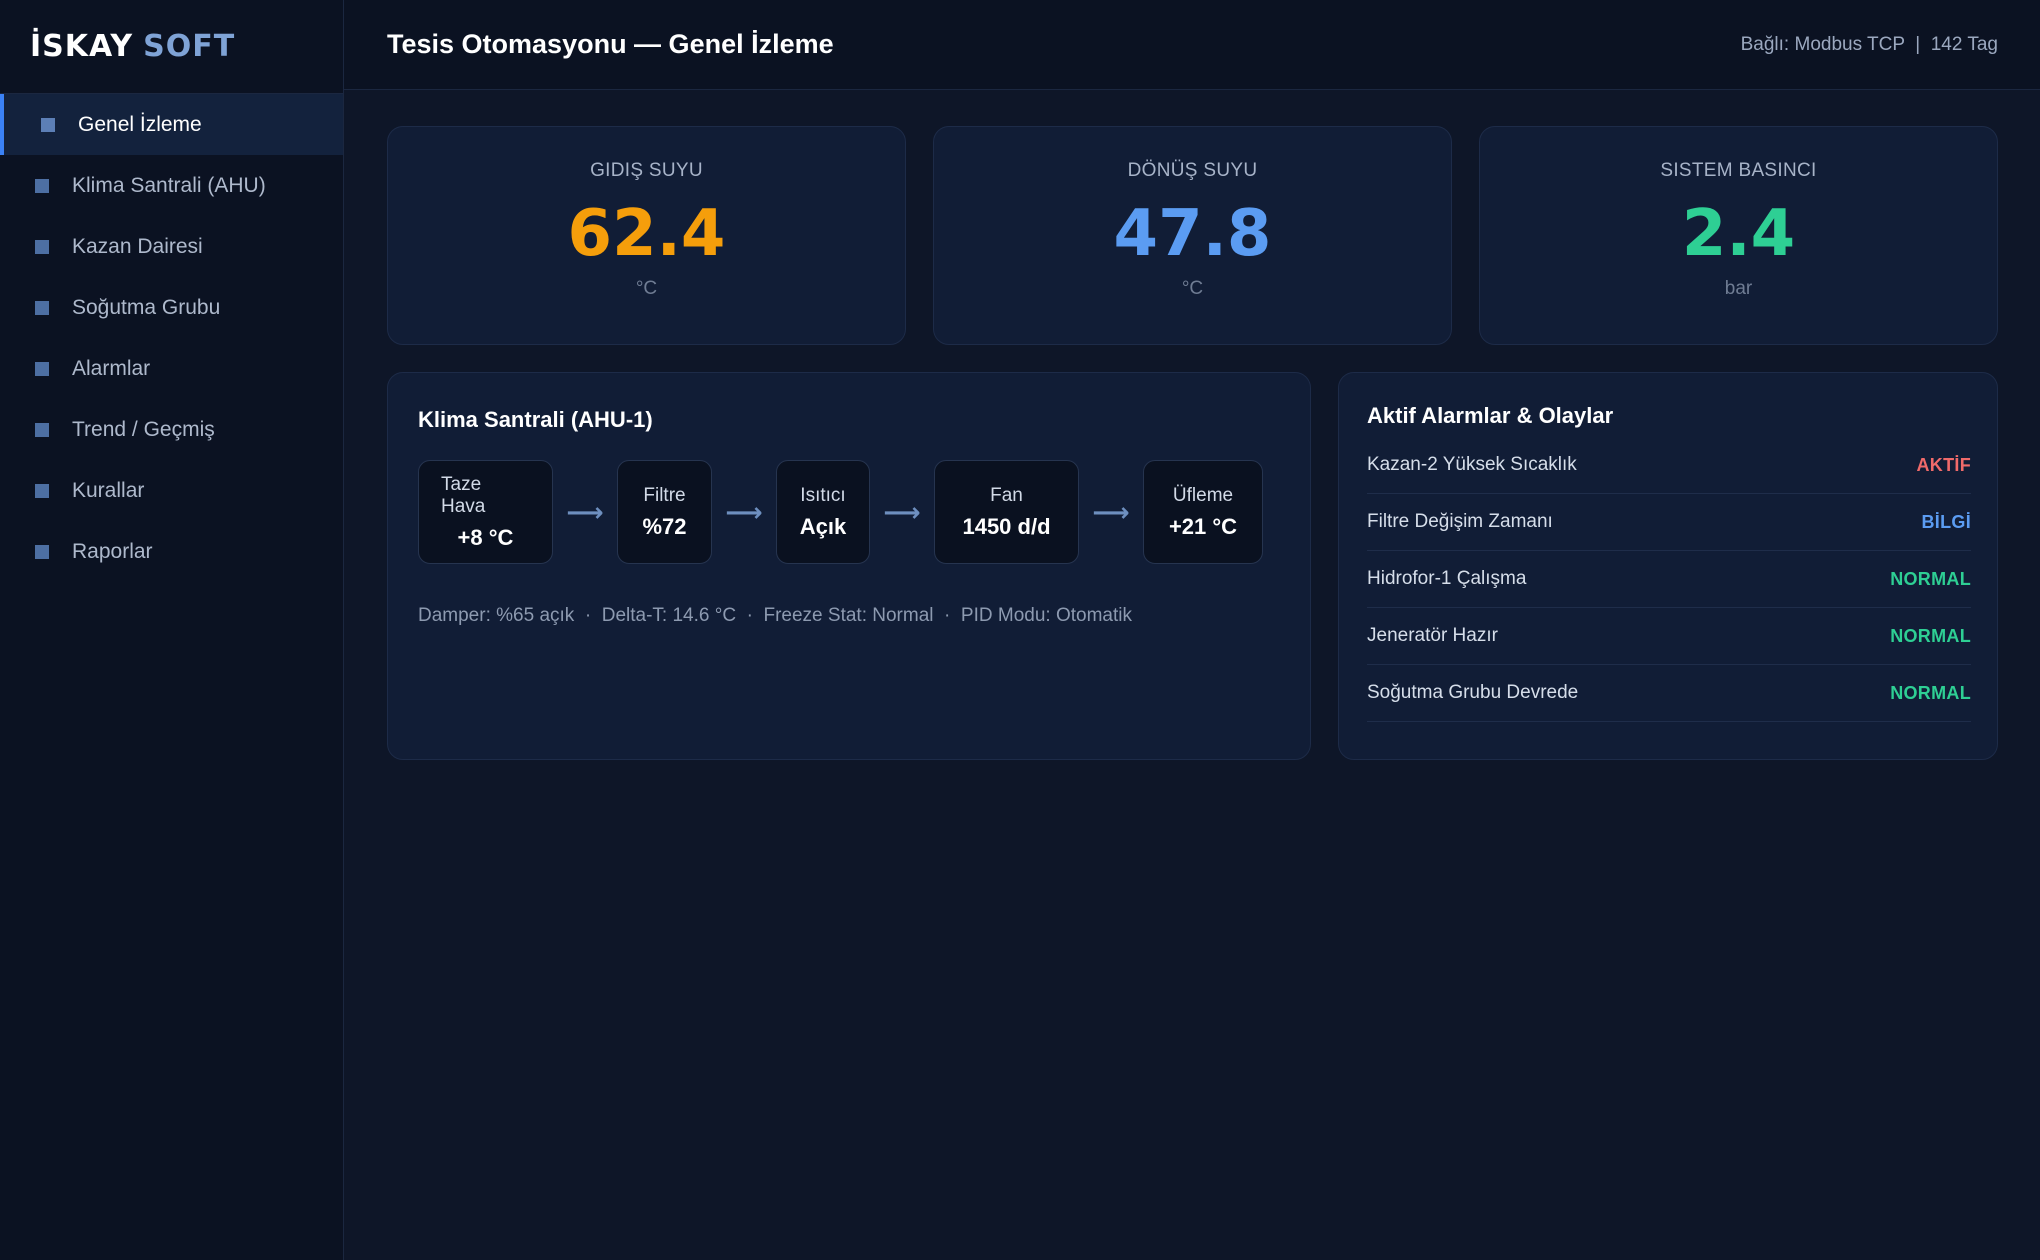 The height and width of the screenshot is (1260, 2040). Describe the element at coordinates (1006, 526) in the screenshot. I see `ahu-step-value: 1450 d/d` at that location.